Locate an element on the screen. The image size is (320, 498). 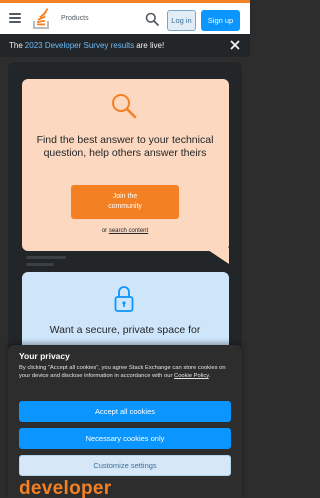
or-text: or is located at coordinates (104, 231).